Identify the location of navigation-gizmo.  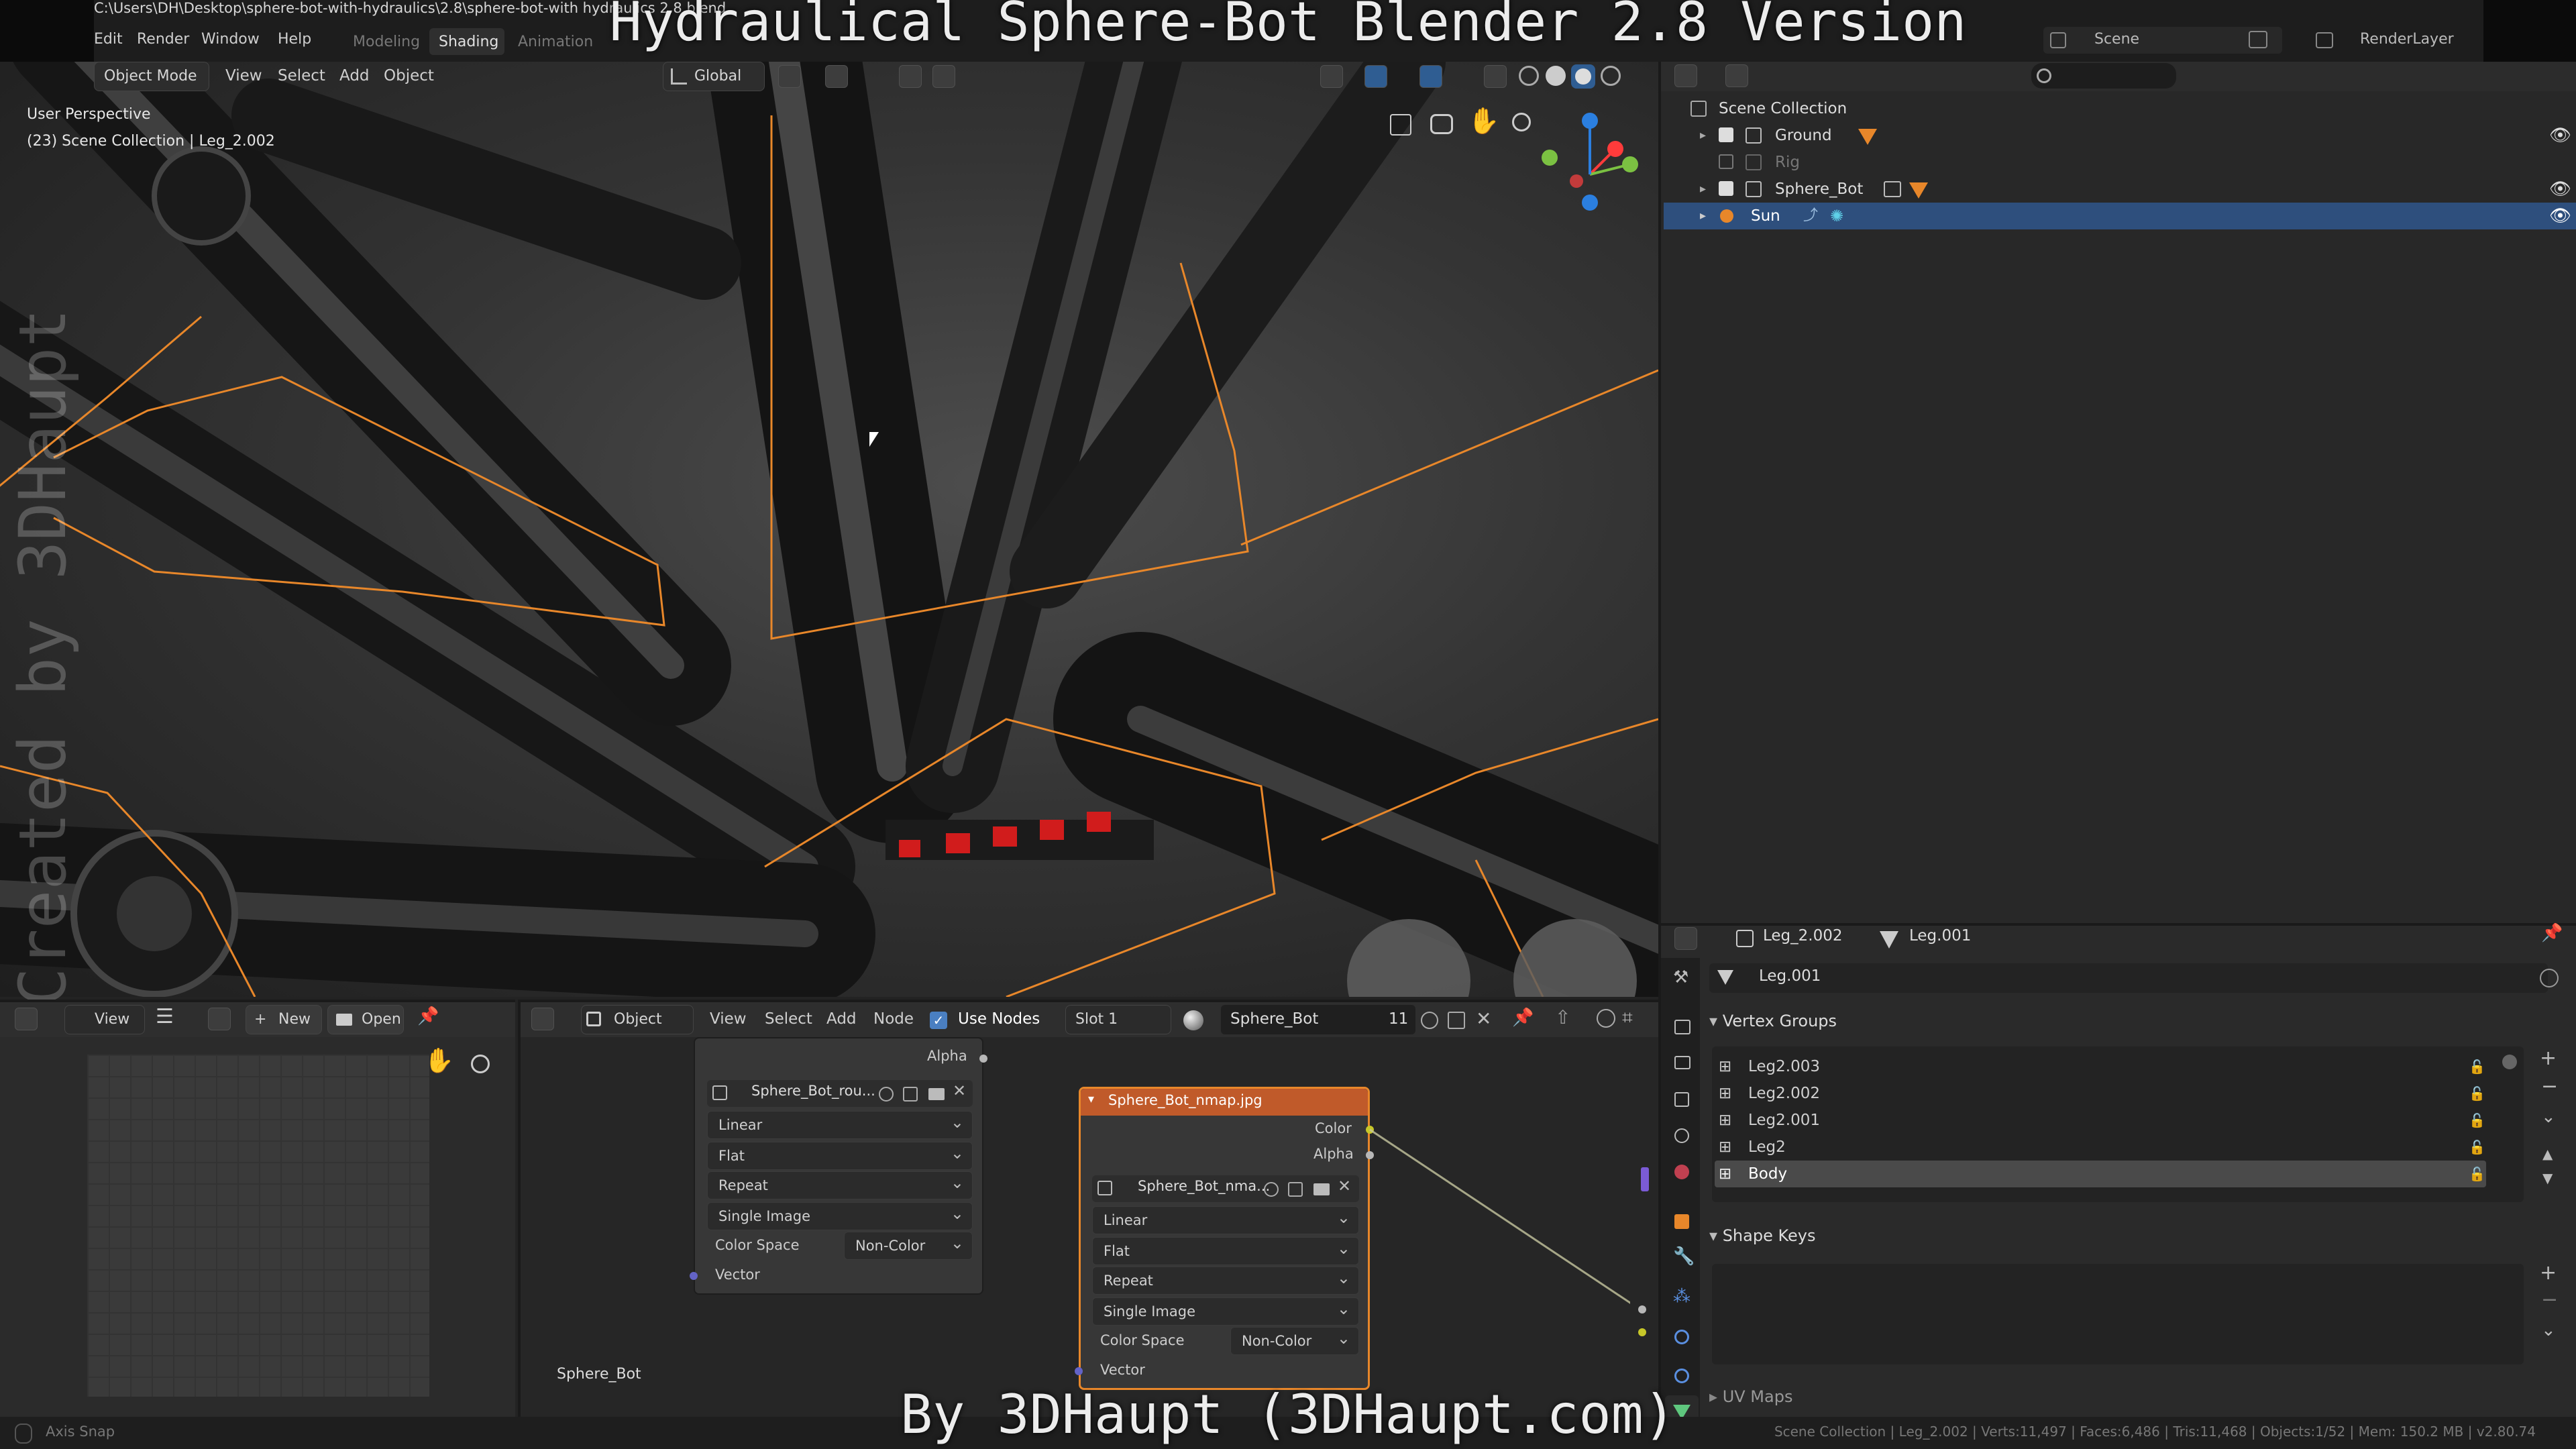
(1586, 164).